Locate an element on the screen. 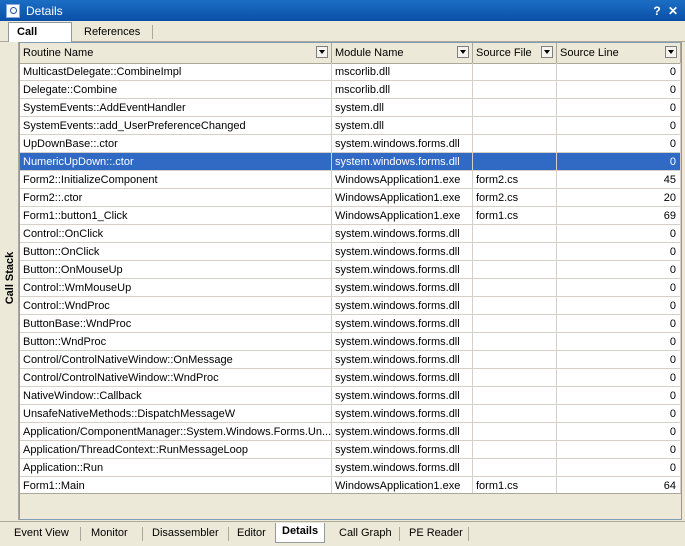  cell-routine: UnsafeNativeMethods::DispatchMessageW is located at coordinates (176, 414).